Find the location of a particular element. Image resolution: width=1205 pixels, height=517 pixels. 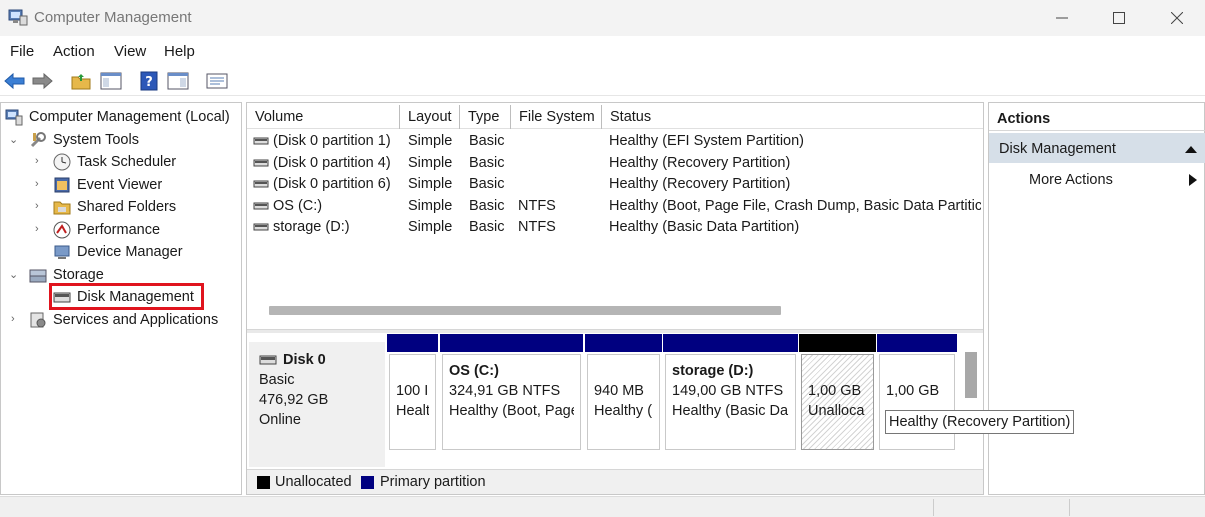

selection-highlight is located at coordinates (126, 296).